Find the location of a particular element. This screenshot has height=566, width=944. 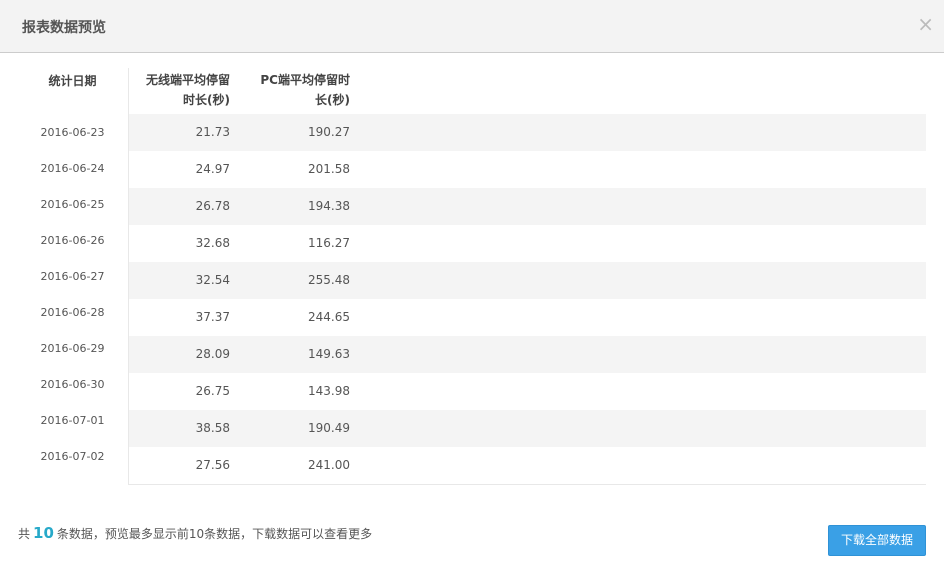

table-row: 32.68 116.27 is located at coordinates (527, 243).